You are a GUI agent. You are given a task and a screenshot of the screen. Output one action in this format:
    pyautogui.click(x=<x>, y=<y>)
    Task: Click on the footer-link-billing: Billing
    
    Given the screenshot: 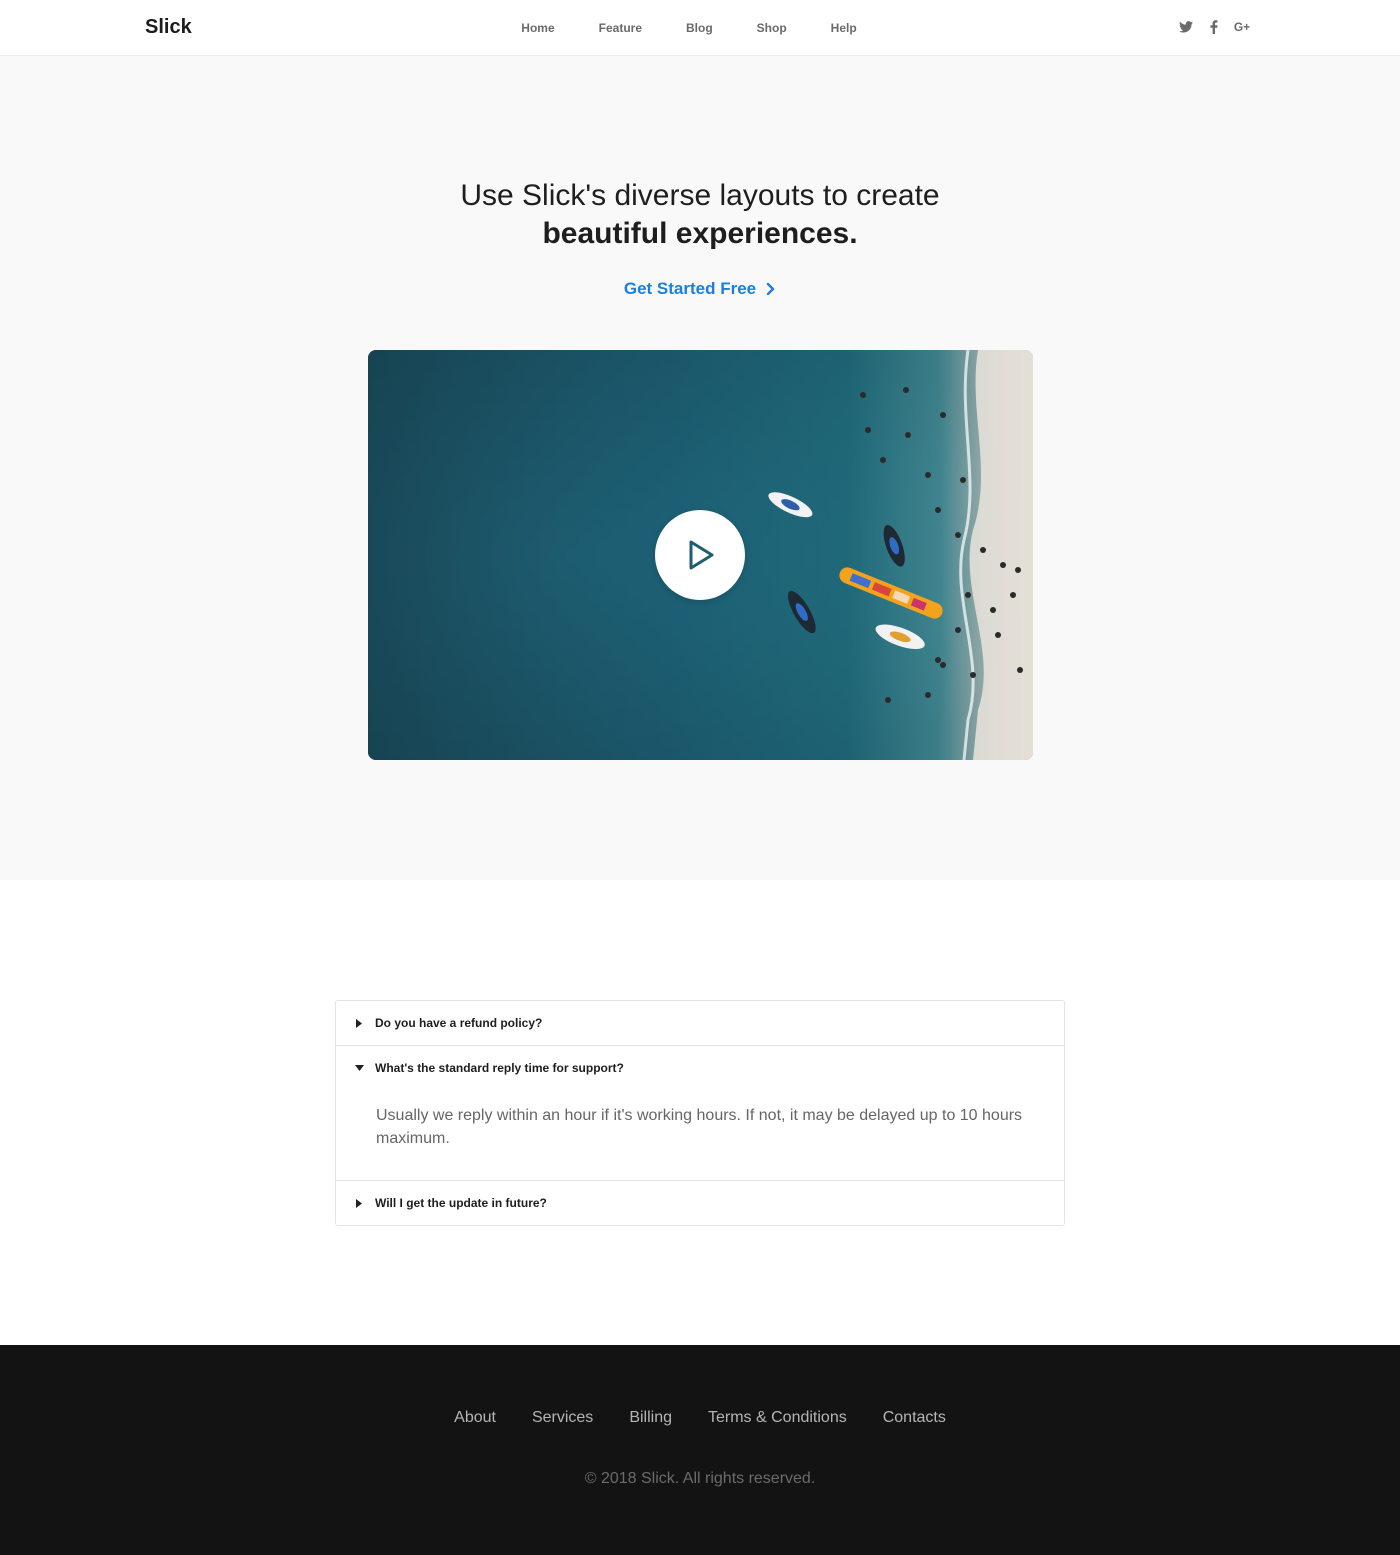 What is the action you would take?
    pyautogui.click(x=650, y=1418)
    